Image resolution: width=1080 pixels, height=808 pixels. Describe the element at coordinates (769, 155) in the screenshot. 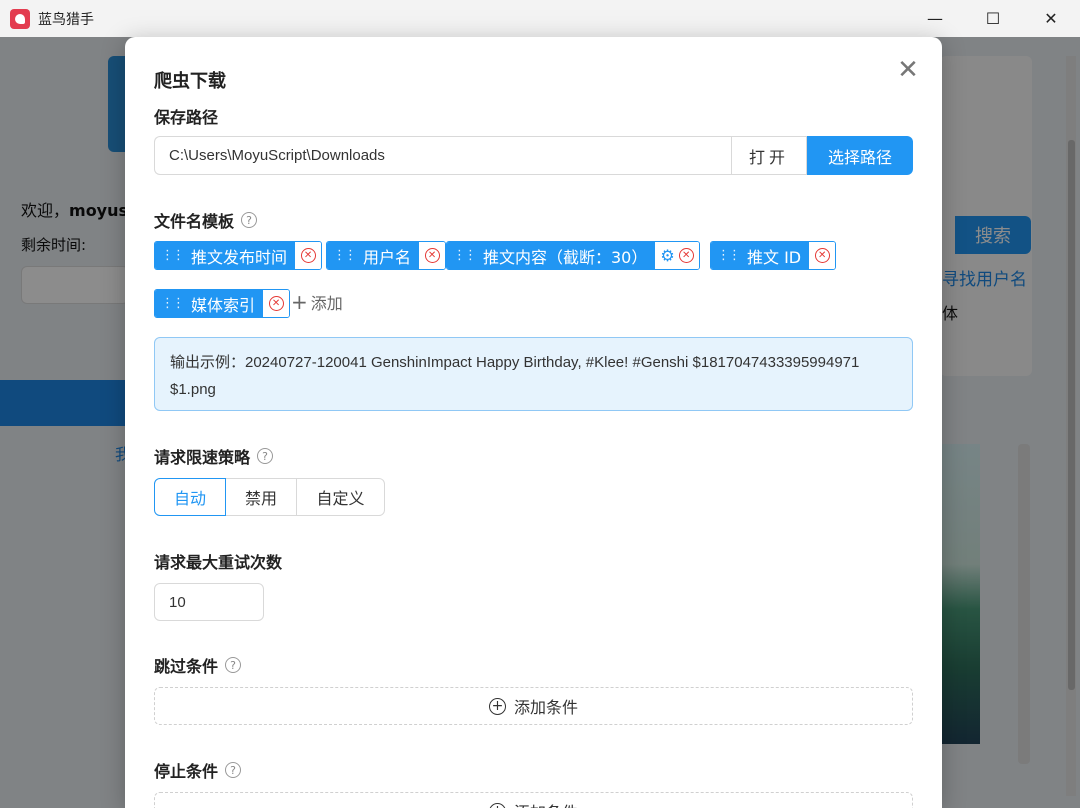

I see `open-folder-button: 打开` at that location.